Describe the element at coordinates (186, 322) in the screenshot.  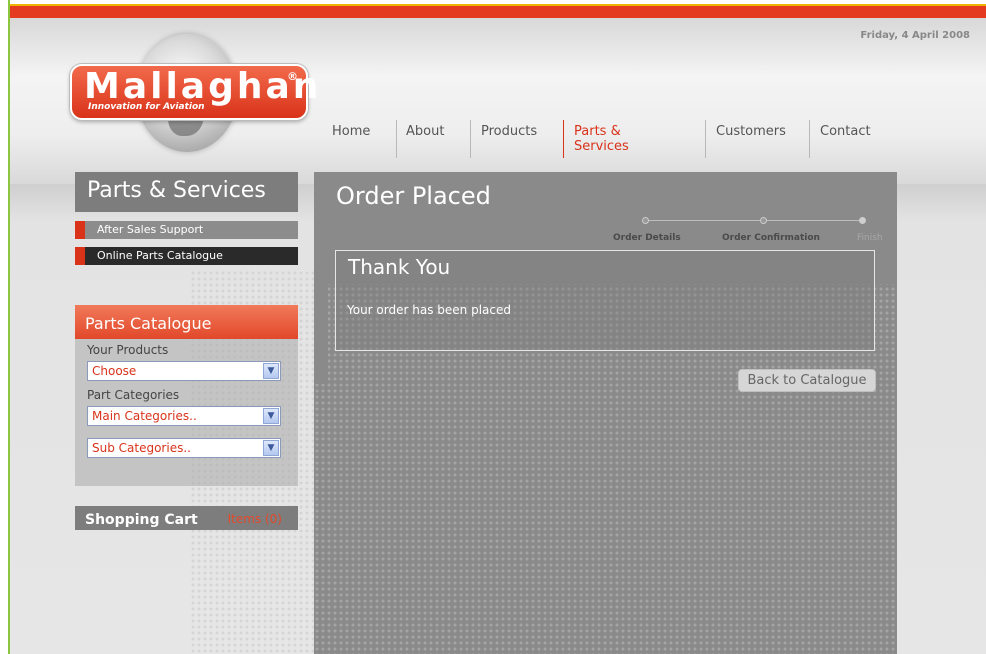
I see `parts-catalogue-title: Parts Catalogue` at that location.